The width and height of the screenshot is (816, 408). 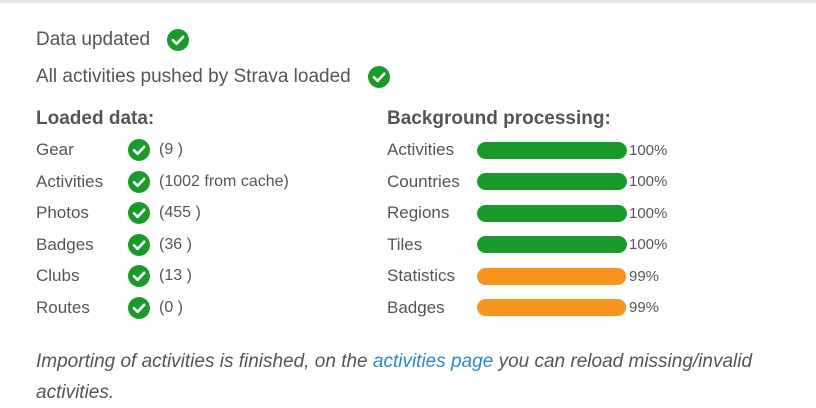 What do you see at coordinates (58, 275) in the screenshot?
I see `loaded-data-label: Clubs` at bounding box center [58, 275].